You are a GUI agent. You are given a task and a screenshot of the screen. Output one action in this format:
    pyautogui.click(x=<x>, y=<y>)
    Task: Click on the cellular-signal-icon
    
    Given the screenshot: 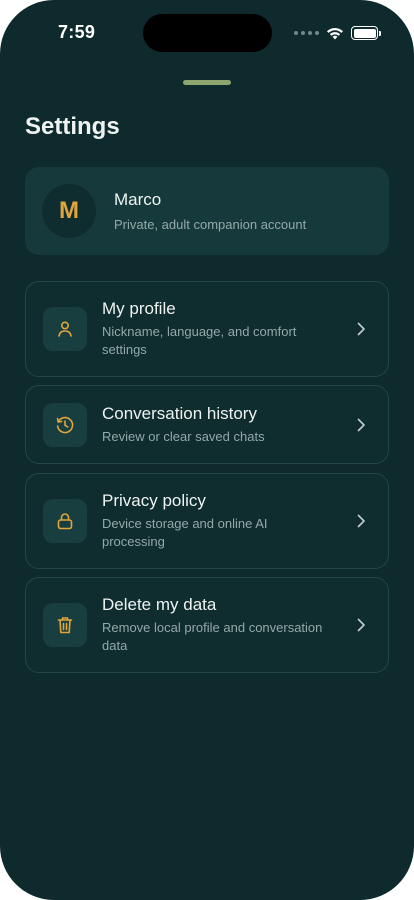 What is the action you would take?
    pyautogui.click(x=306, y=33)
    